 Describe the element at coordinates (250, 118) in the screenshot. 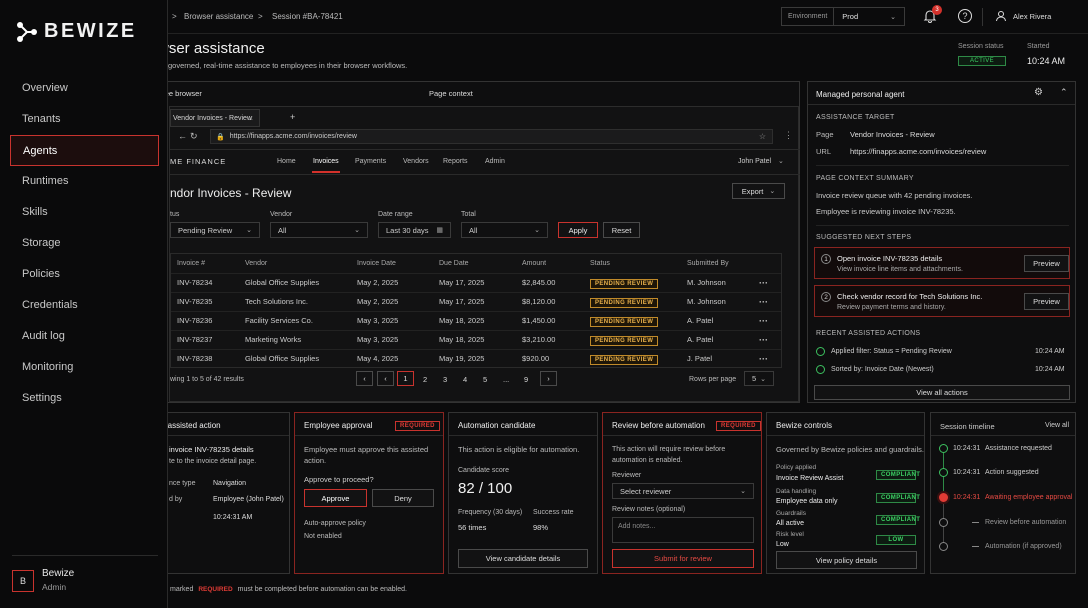

I see `close-tab-icon: ×` at that location.